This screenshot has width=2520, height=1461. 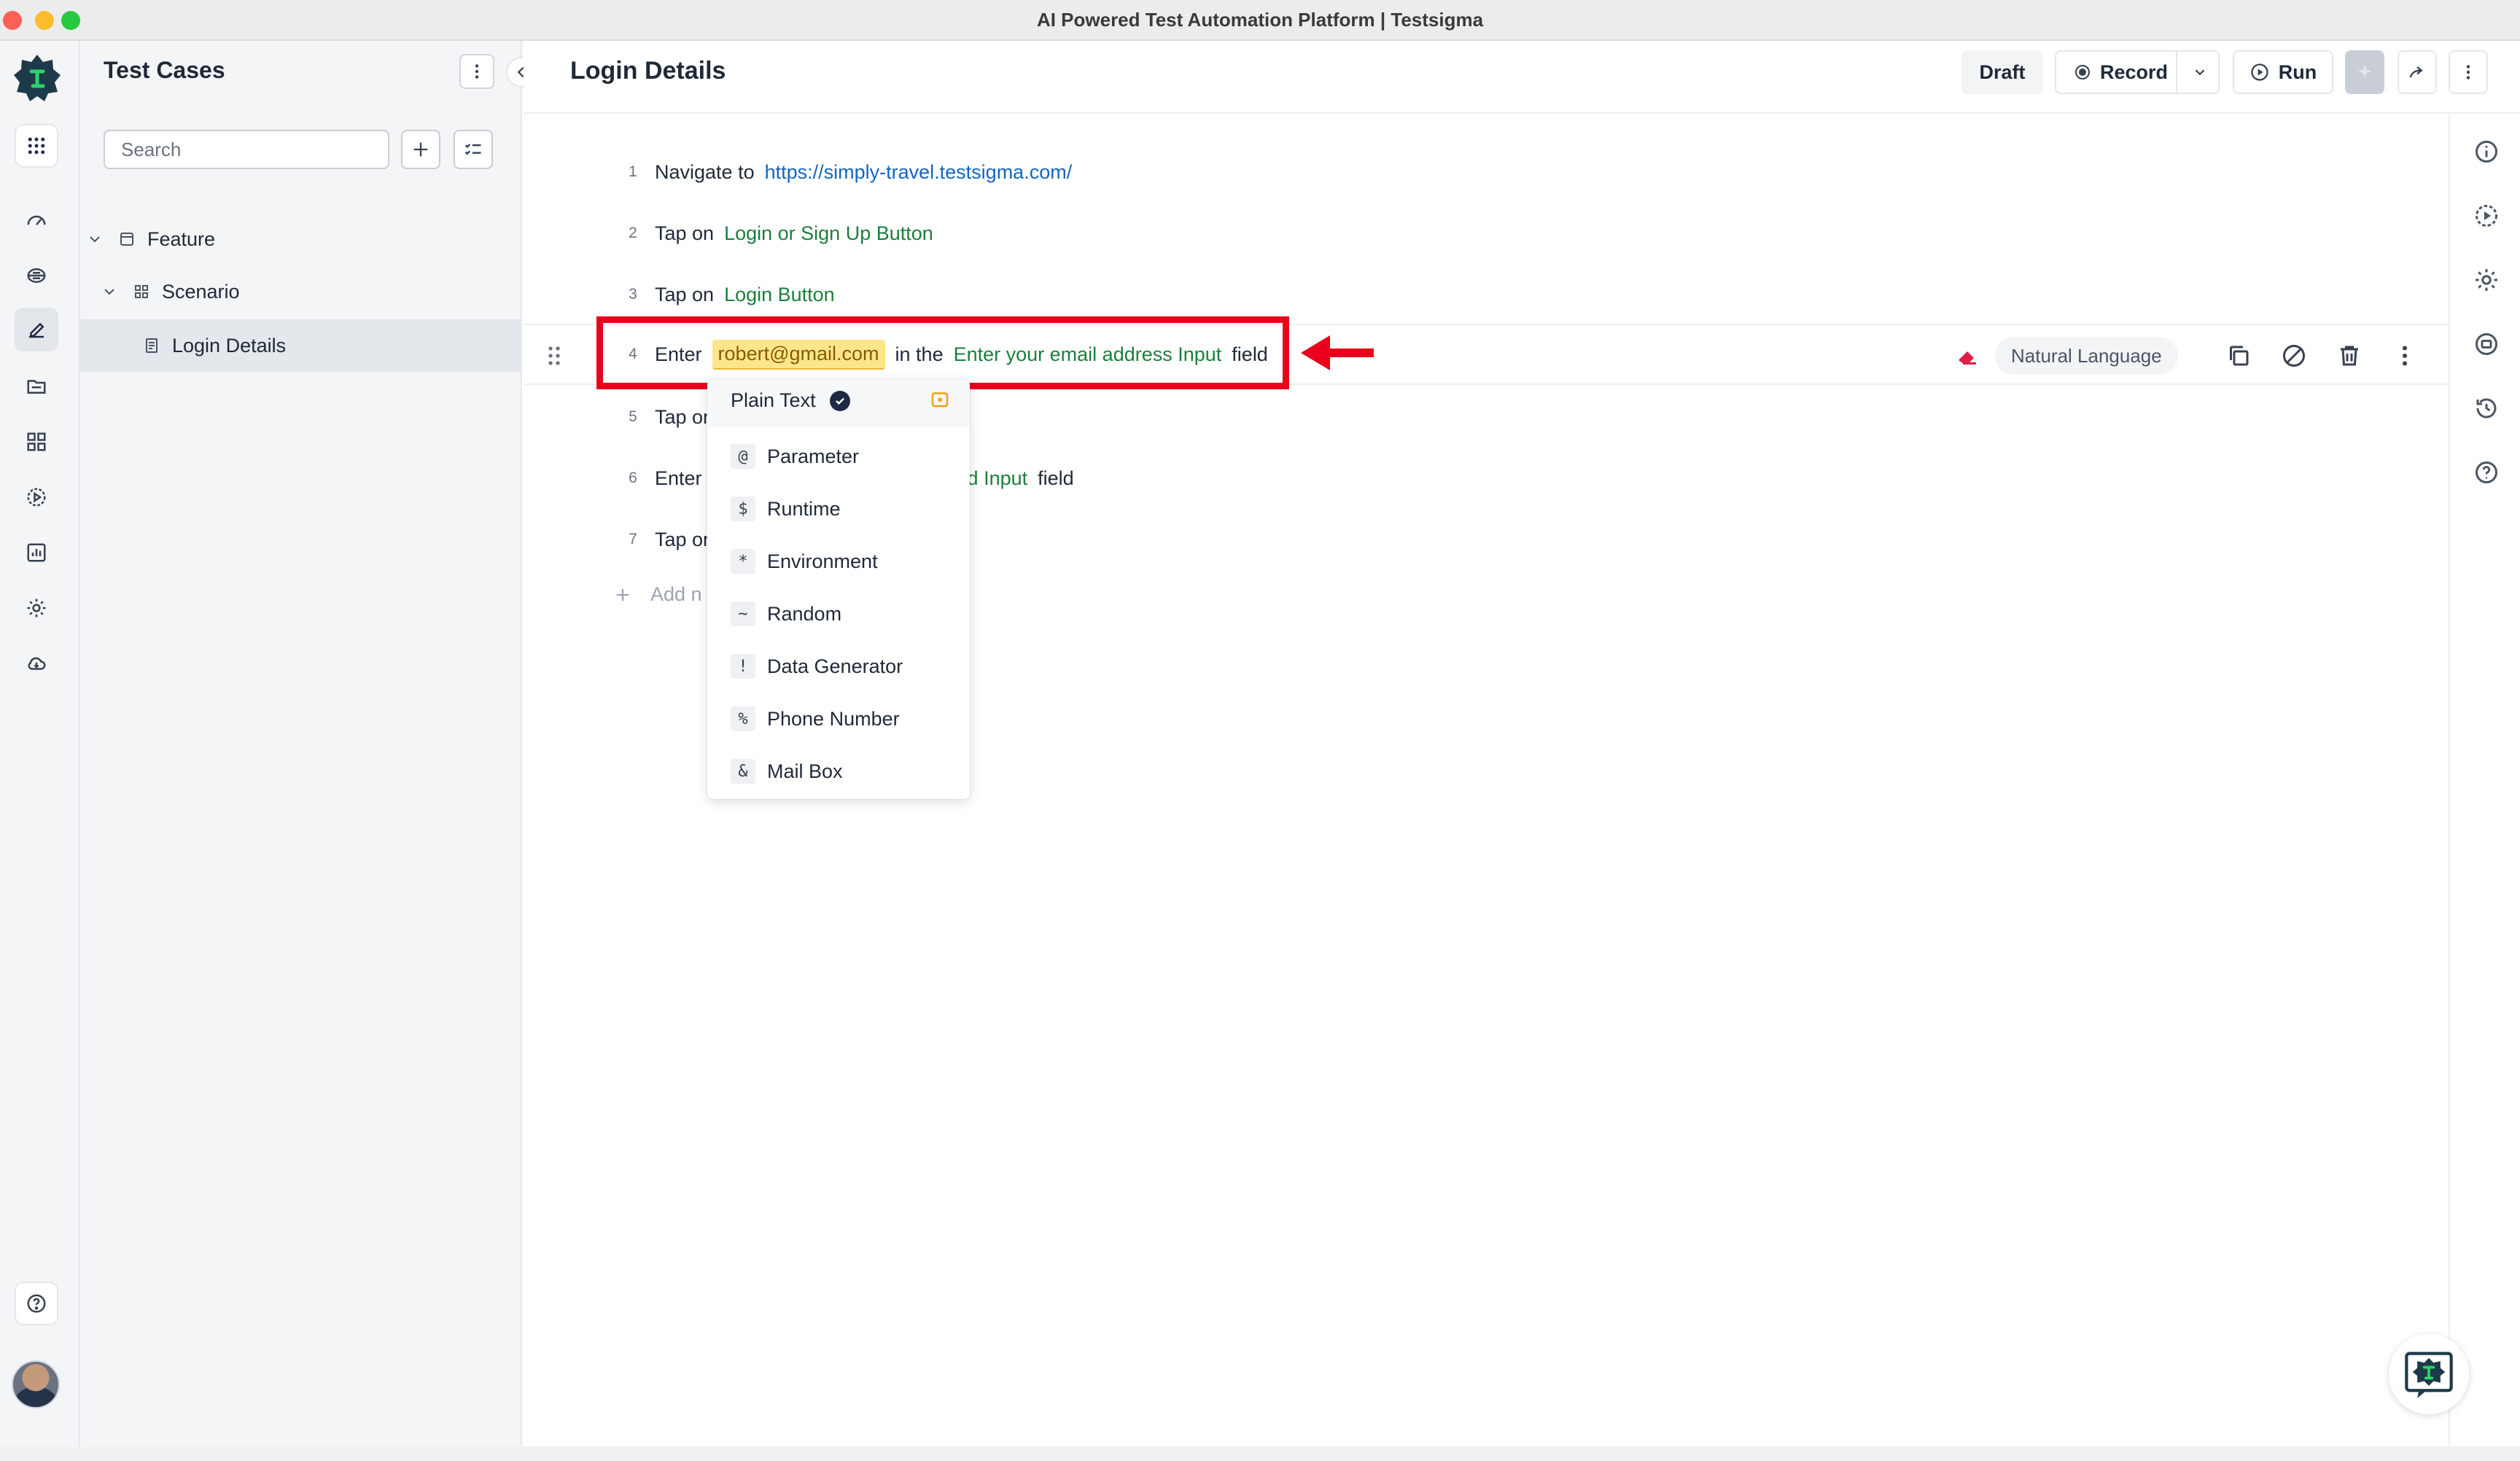 I want to click on step-connector: field, so click(x=1056, y=478).